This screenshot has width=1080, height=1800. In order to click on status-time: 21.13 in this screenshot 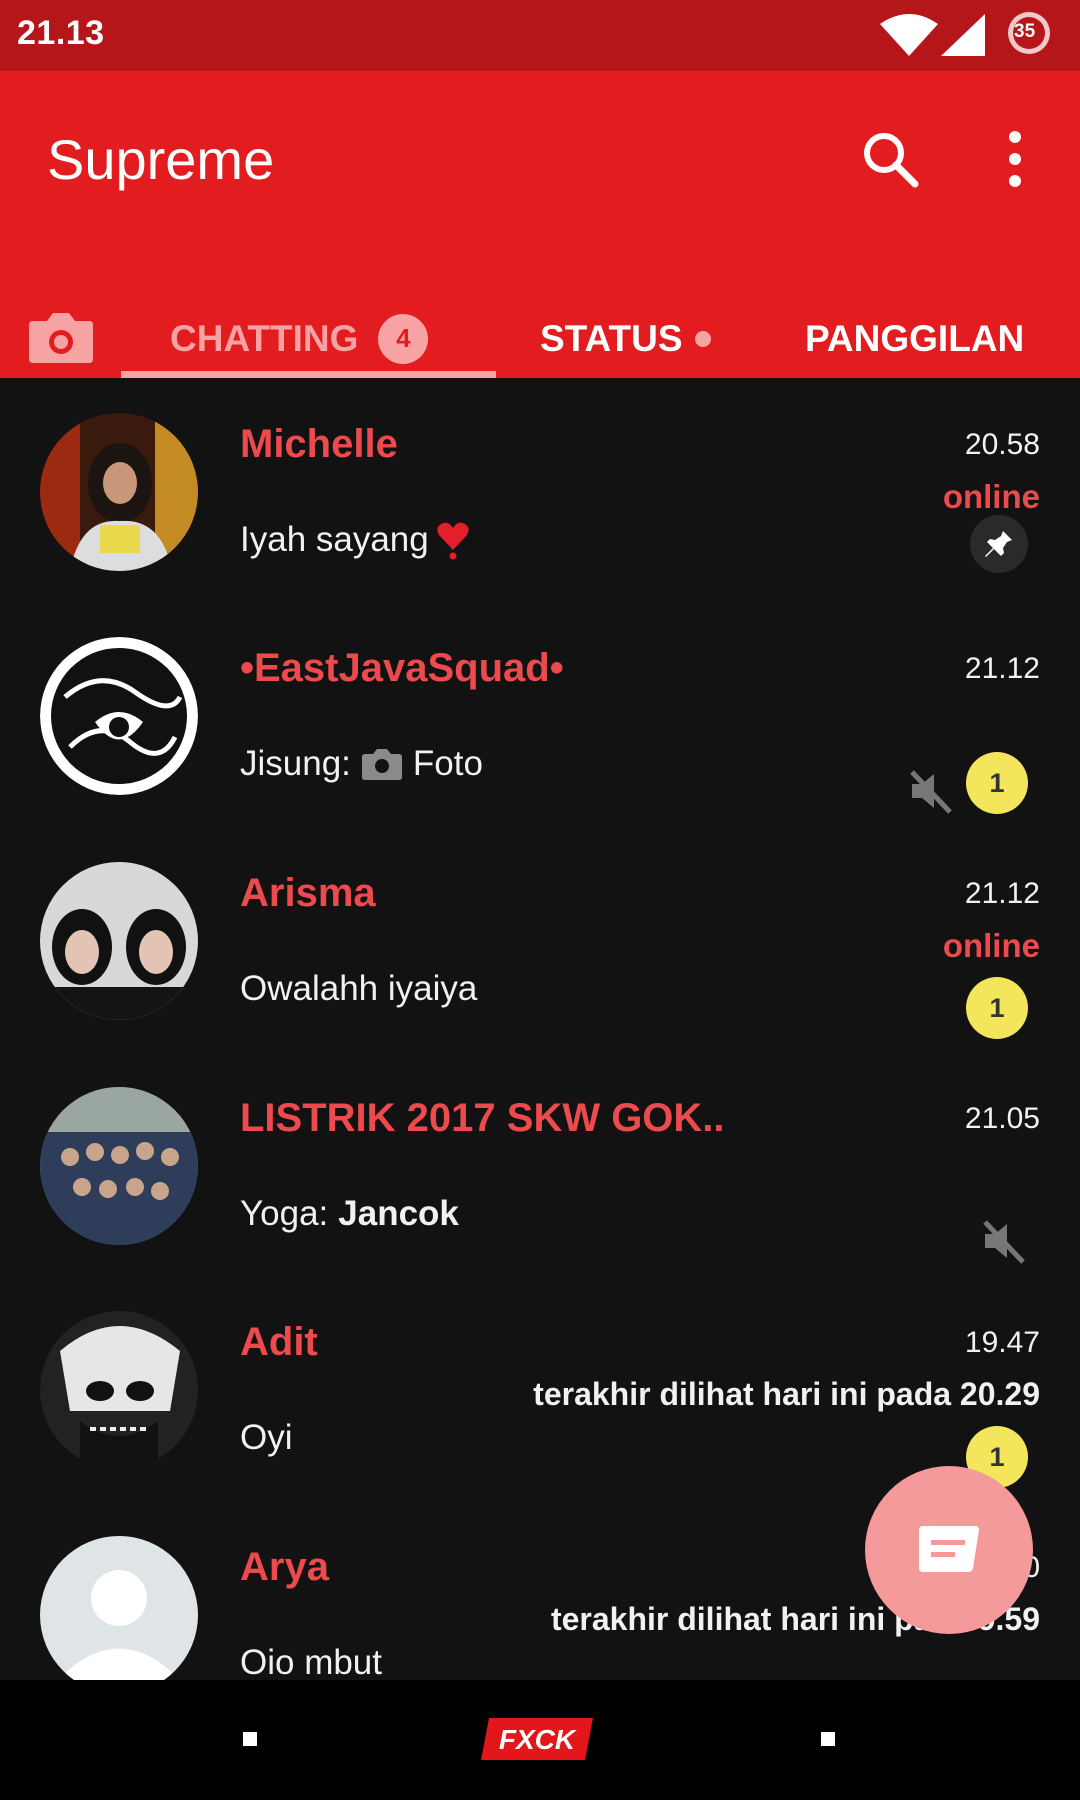, I will do `click(61, 33)`.